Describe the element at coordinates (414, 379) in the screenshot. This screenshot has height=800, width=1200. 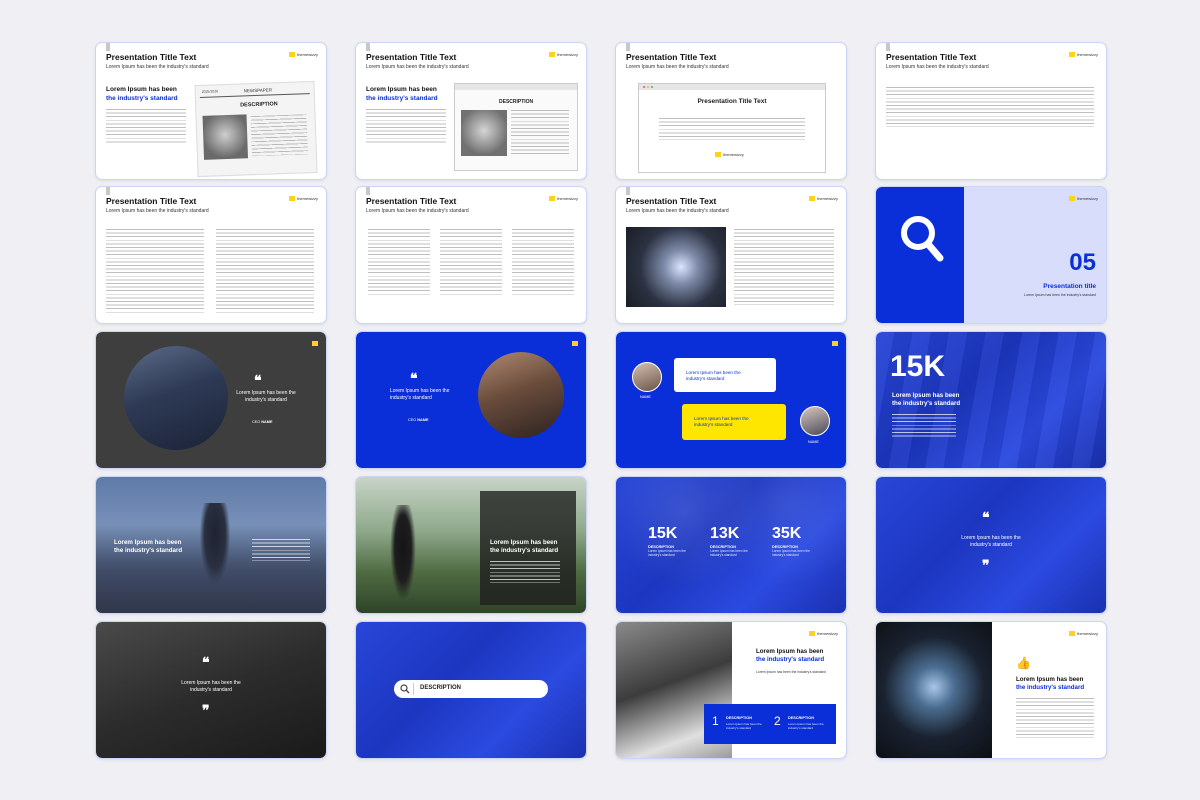
I see `quote-icon: ❝` at that location.